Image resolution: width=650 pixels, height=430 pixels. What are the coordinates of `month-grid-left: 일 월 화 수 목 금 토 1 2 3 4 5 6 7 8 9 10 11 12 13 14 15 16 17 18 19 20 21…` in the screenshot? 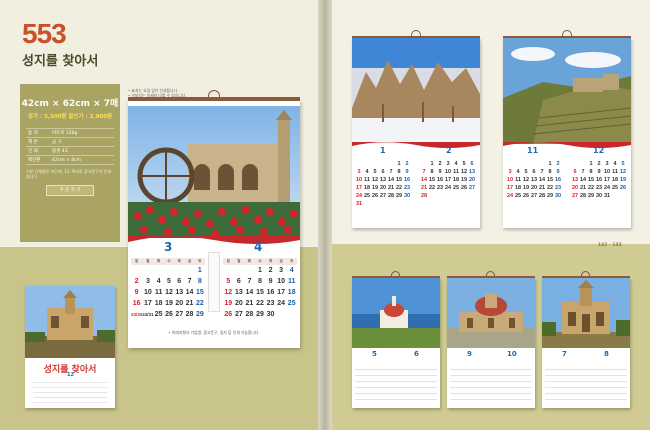 It's located at (168, 289).